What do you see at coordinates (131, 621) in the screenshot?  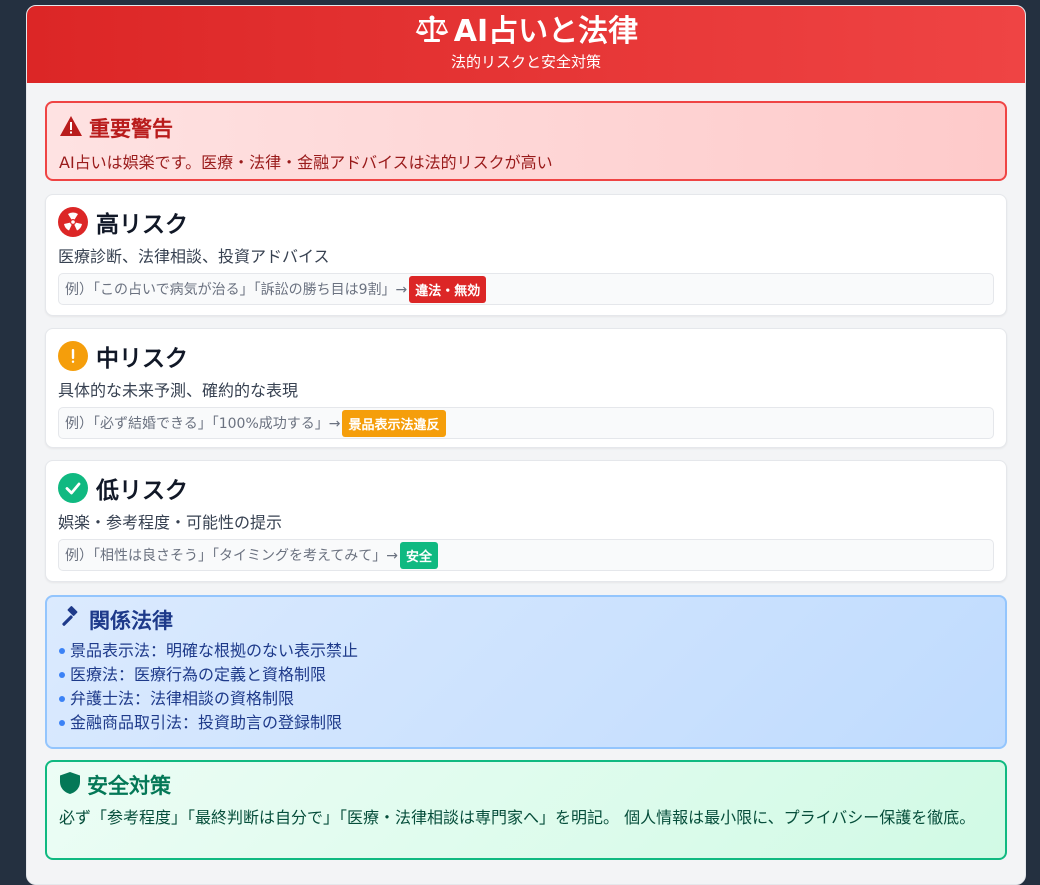 I see `laws-title: 関係法律` at bounding box center [131, 621].